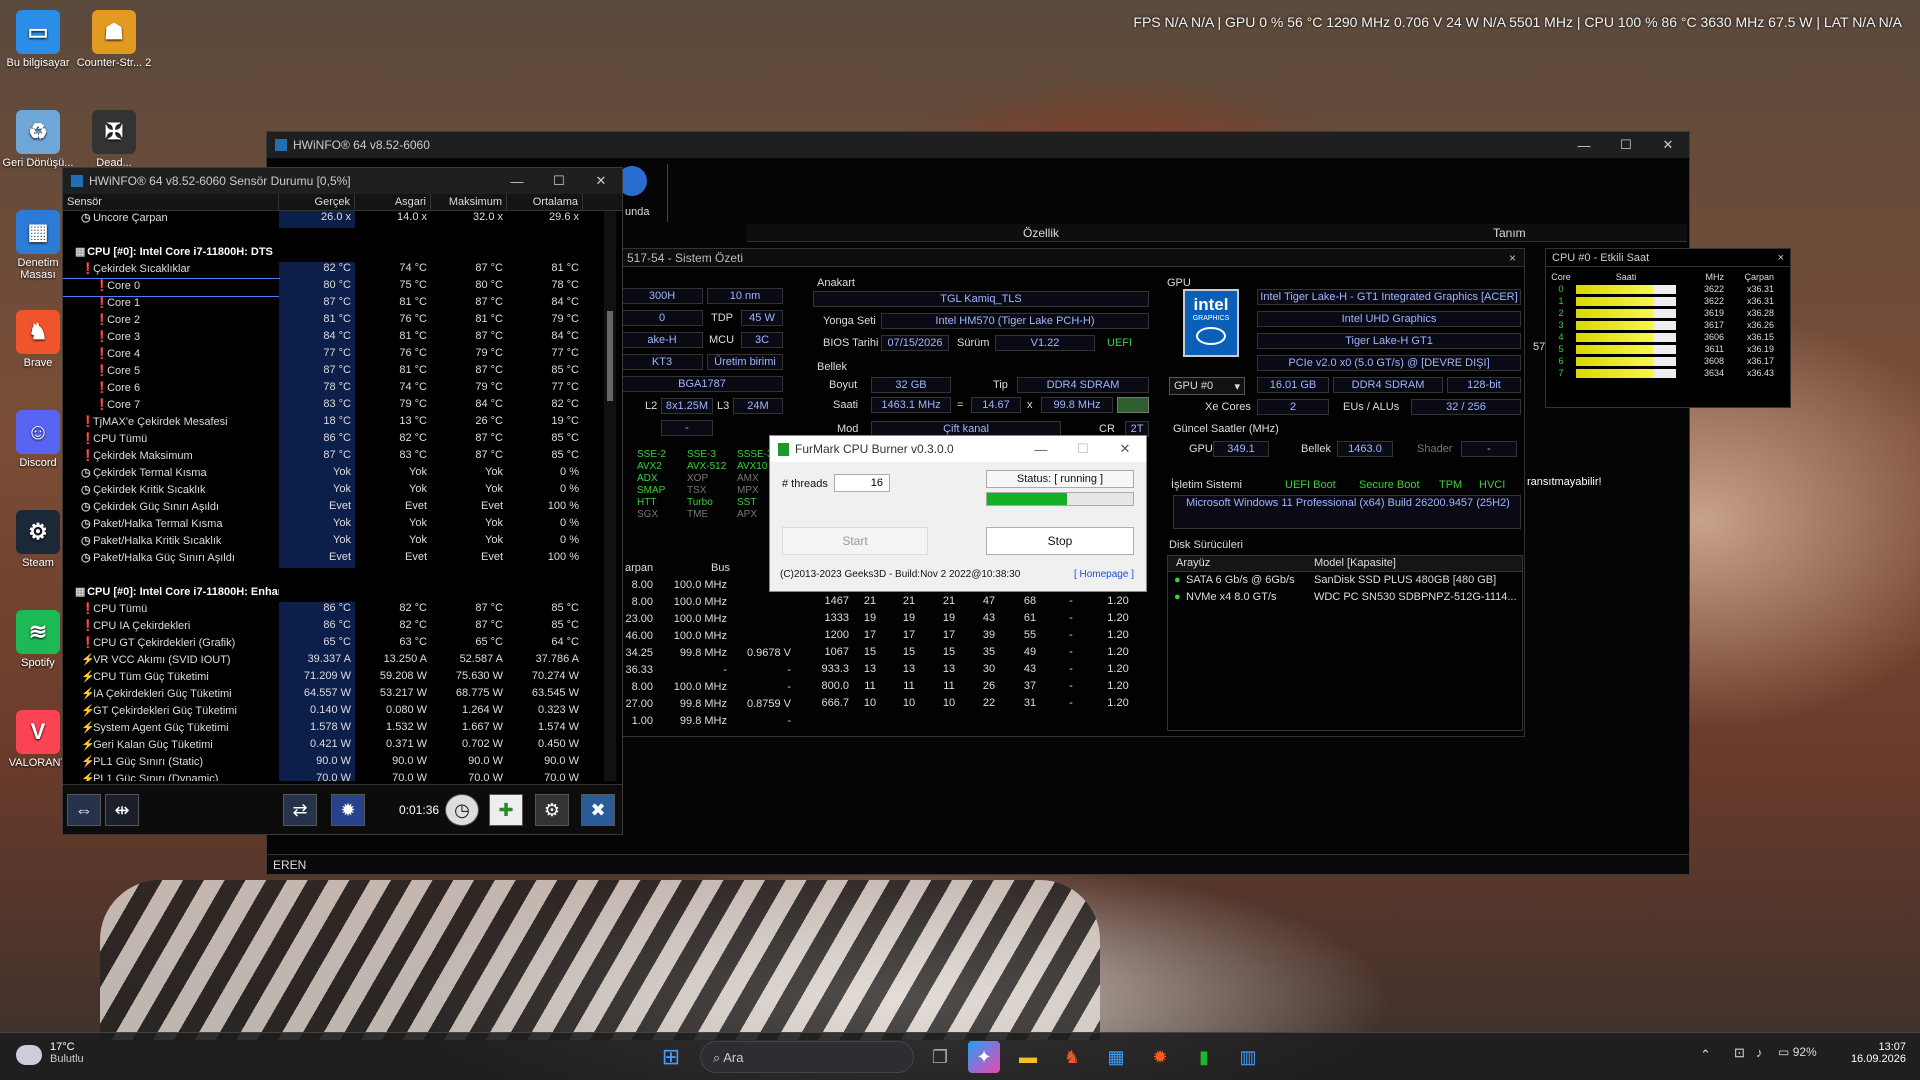 This screenshot has width=1920, height=1080. Describe the element at coordinates (171, 202) in the screenshot. I see `header-sensor: Sensör` at that location.